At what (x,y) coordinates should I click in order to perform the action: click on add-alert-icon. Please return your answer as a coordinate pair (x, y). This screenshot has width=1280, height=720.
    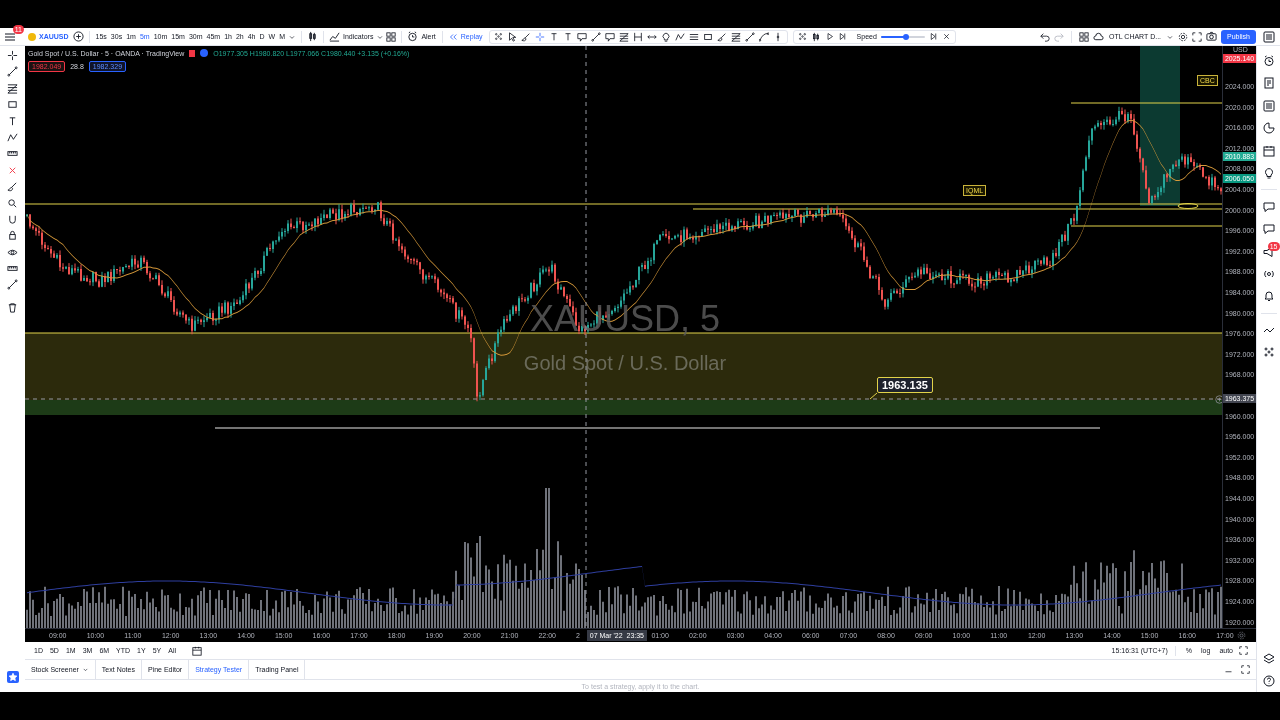
    Looking at the image, I should click on (1218, 399).